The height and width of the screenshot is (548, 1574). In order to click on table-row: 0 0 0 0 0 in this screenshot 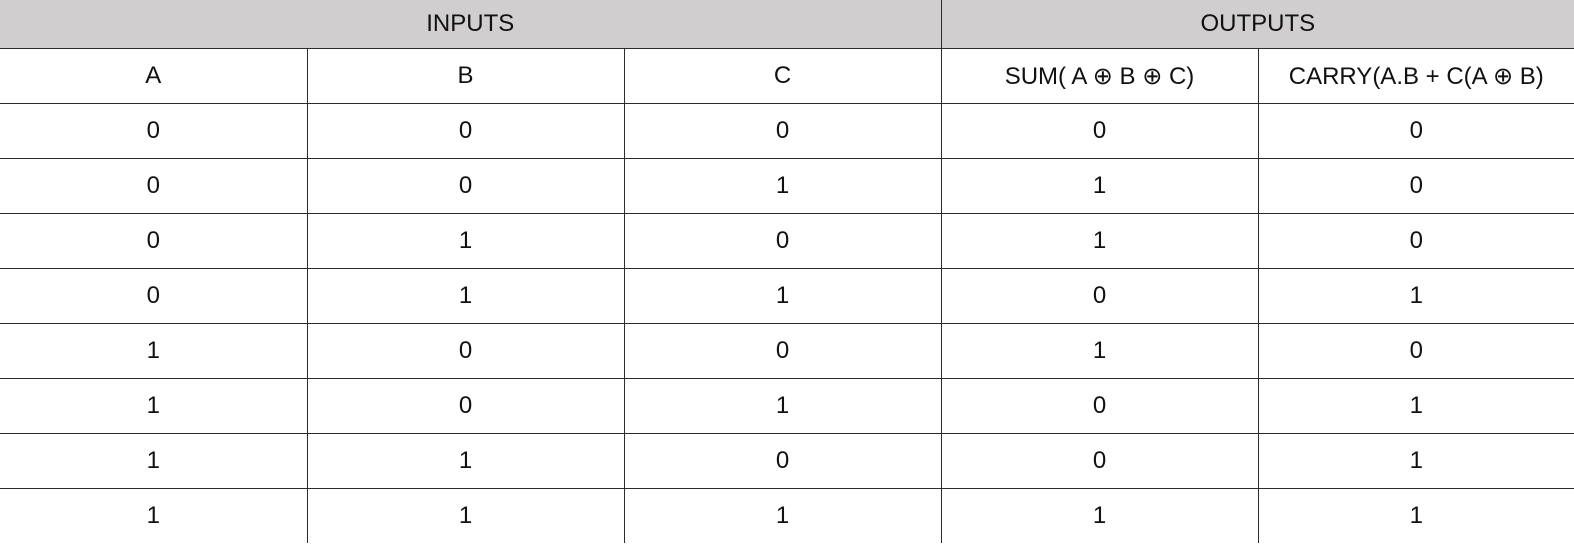, I will do `click(787, 131)`.